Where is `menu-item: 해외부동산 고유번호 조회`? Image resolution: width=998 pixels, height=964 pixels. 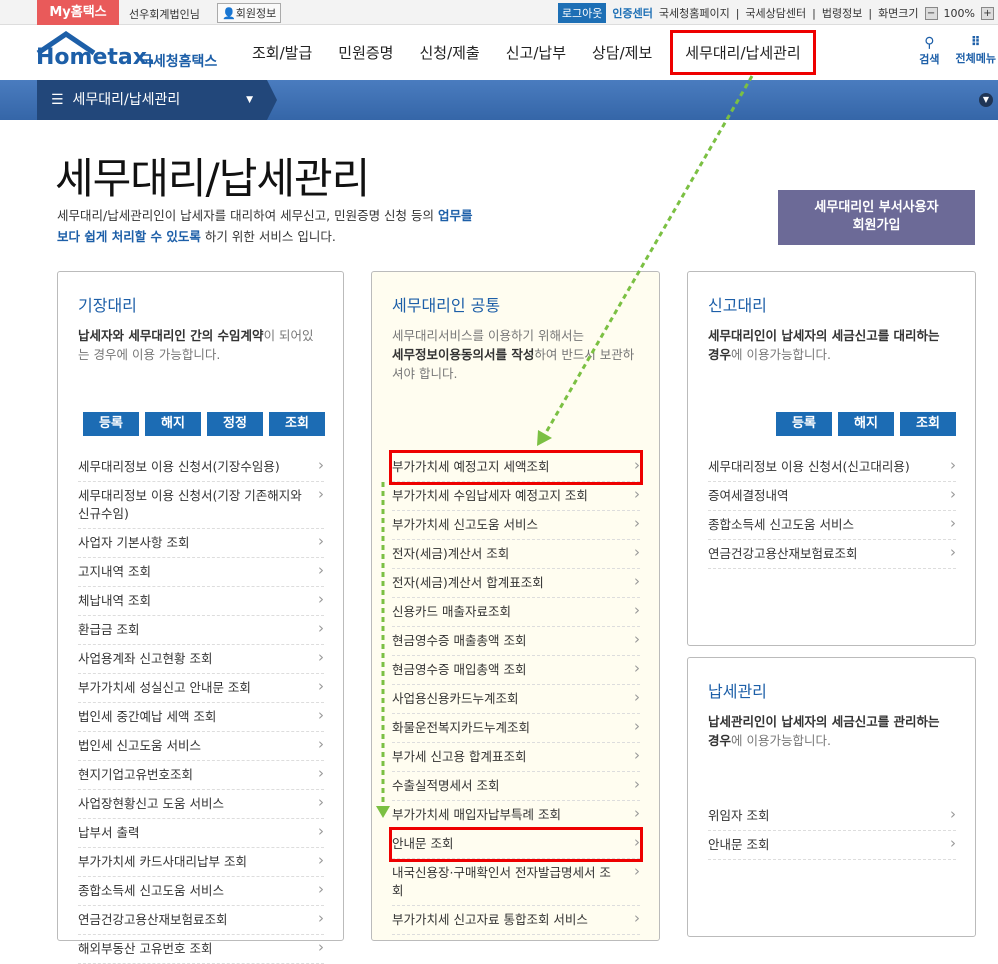 menu-item: 해외부동산 고유번호 조회 is located at coordinates (201, 949).